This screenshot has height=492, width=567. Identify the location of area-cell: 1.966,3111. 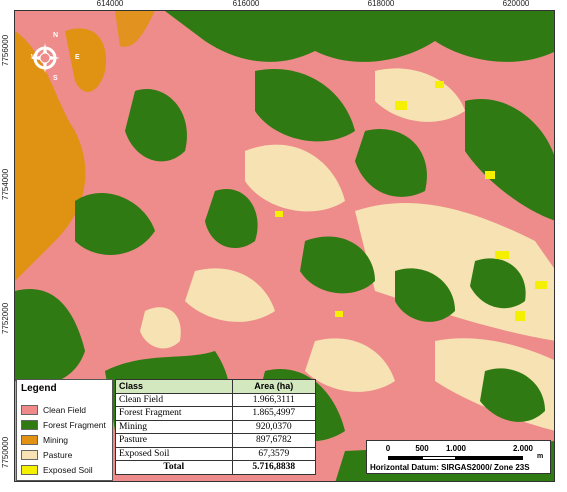
(274, 399).